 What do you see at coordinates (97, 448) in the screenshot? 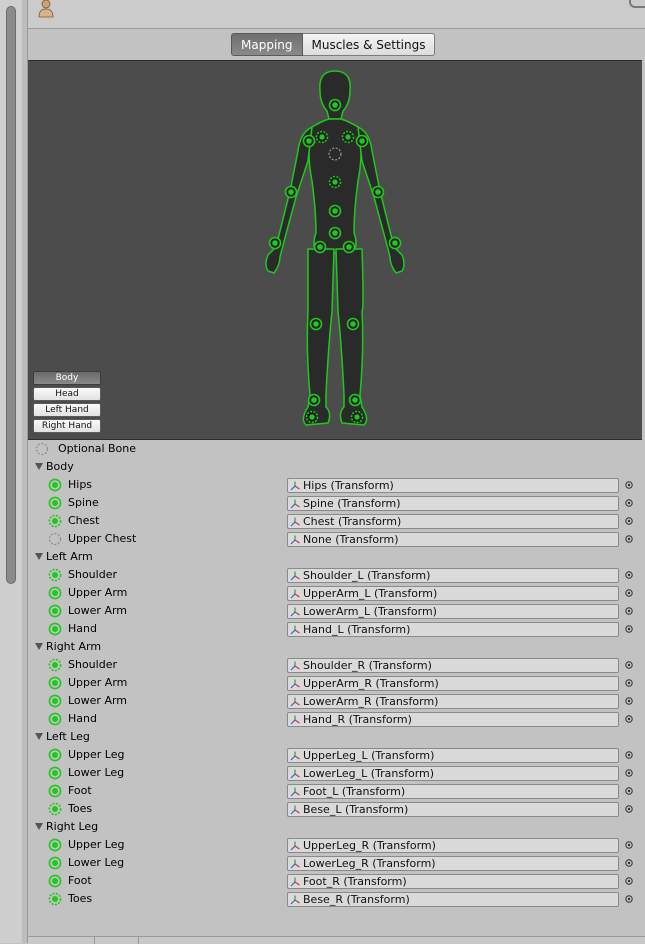
I see `optional-bone-label: Optional Bone` at bounding box center [97, 448].